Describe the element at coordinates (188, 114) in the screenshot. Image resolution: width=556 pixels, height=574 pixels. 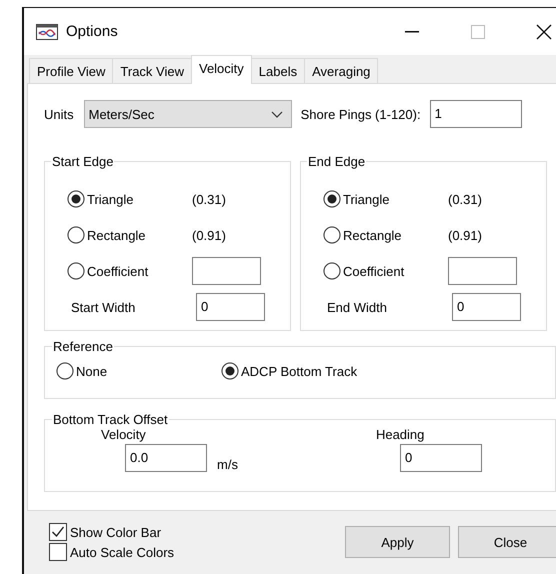
I see `units-dropdown: Meters/Sec` at that location.